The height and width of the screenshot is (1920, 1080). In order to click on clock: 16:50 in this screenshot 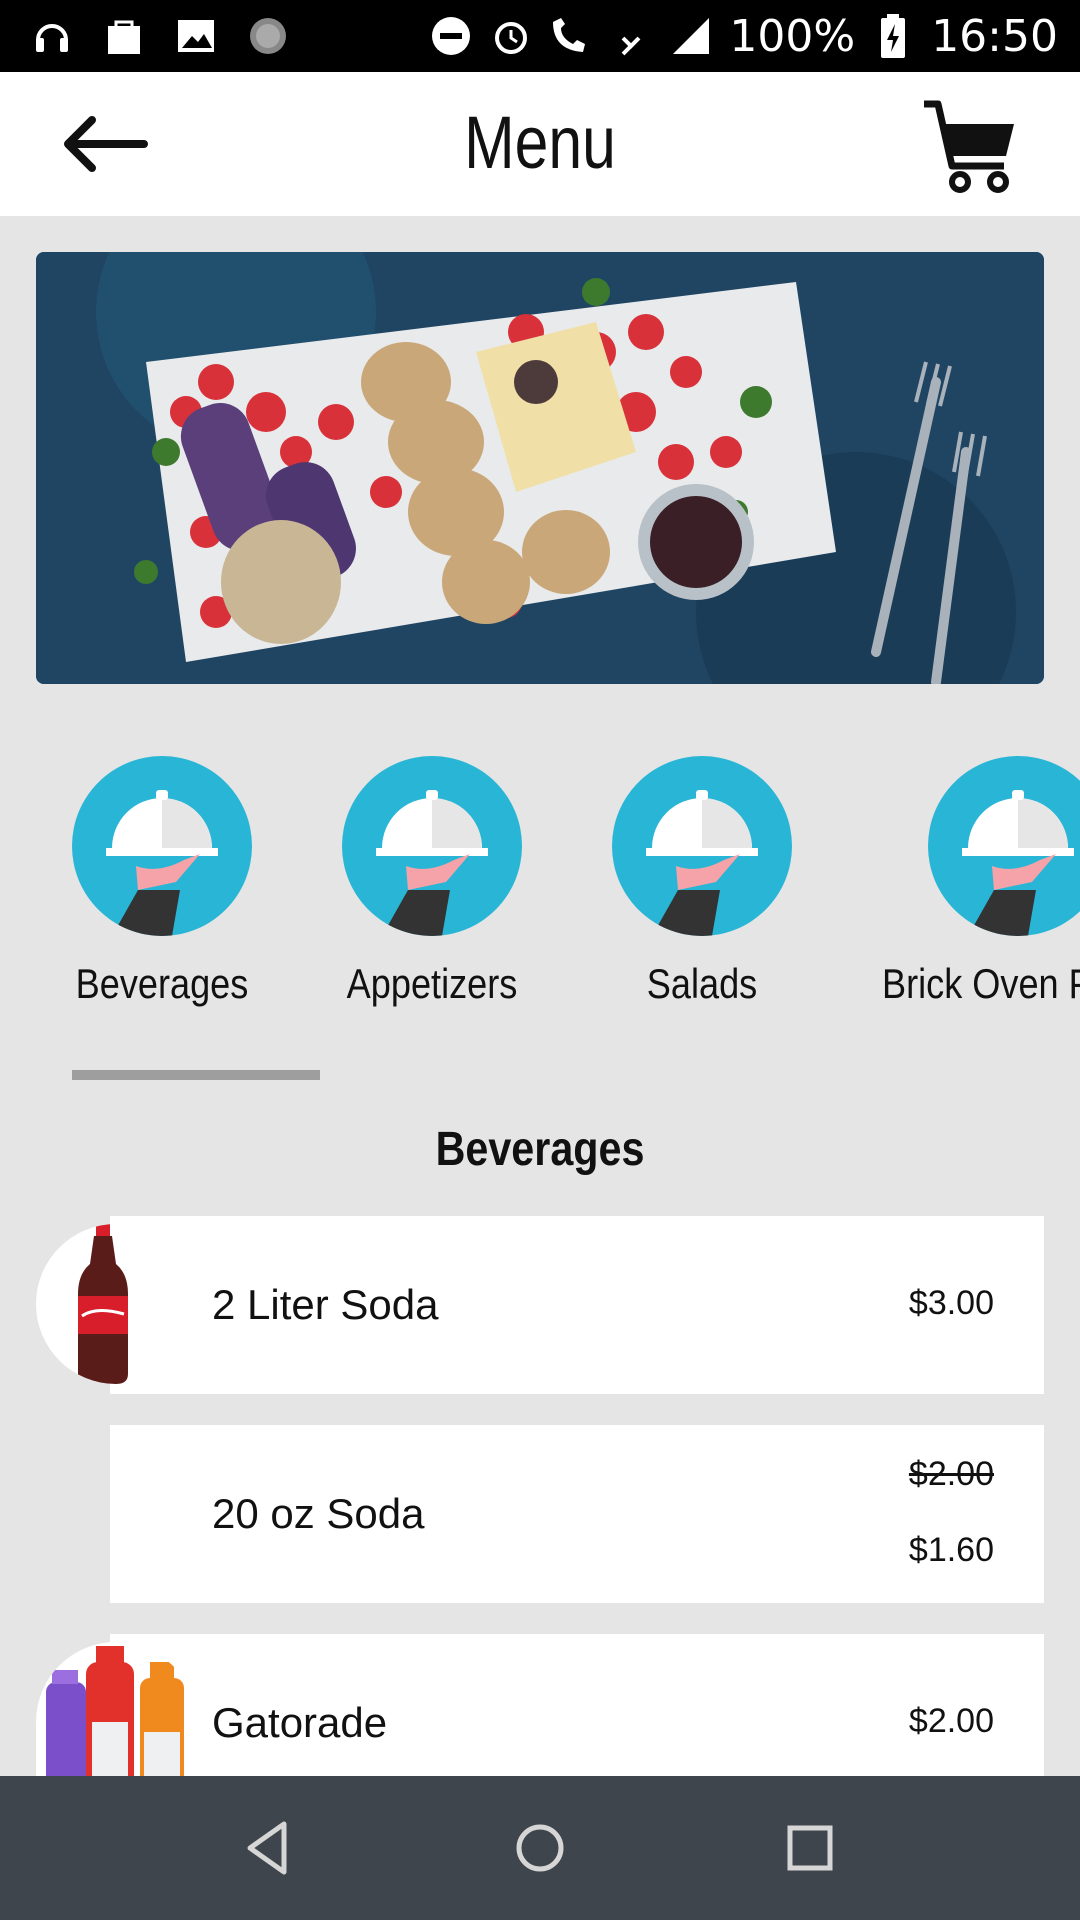, I will do `click(994, 36)`.